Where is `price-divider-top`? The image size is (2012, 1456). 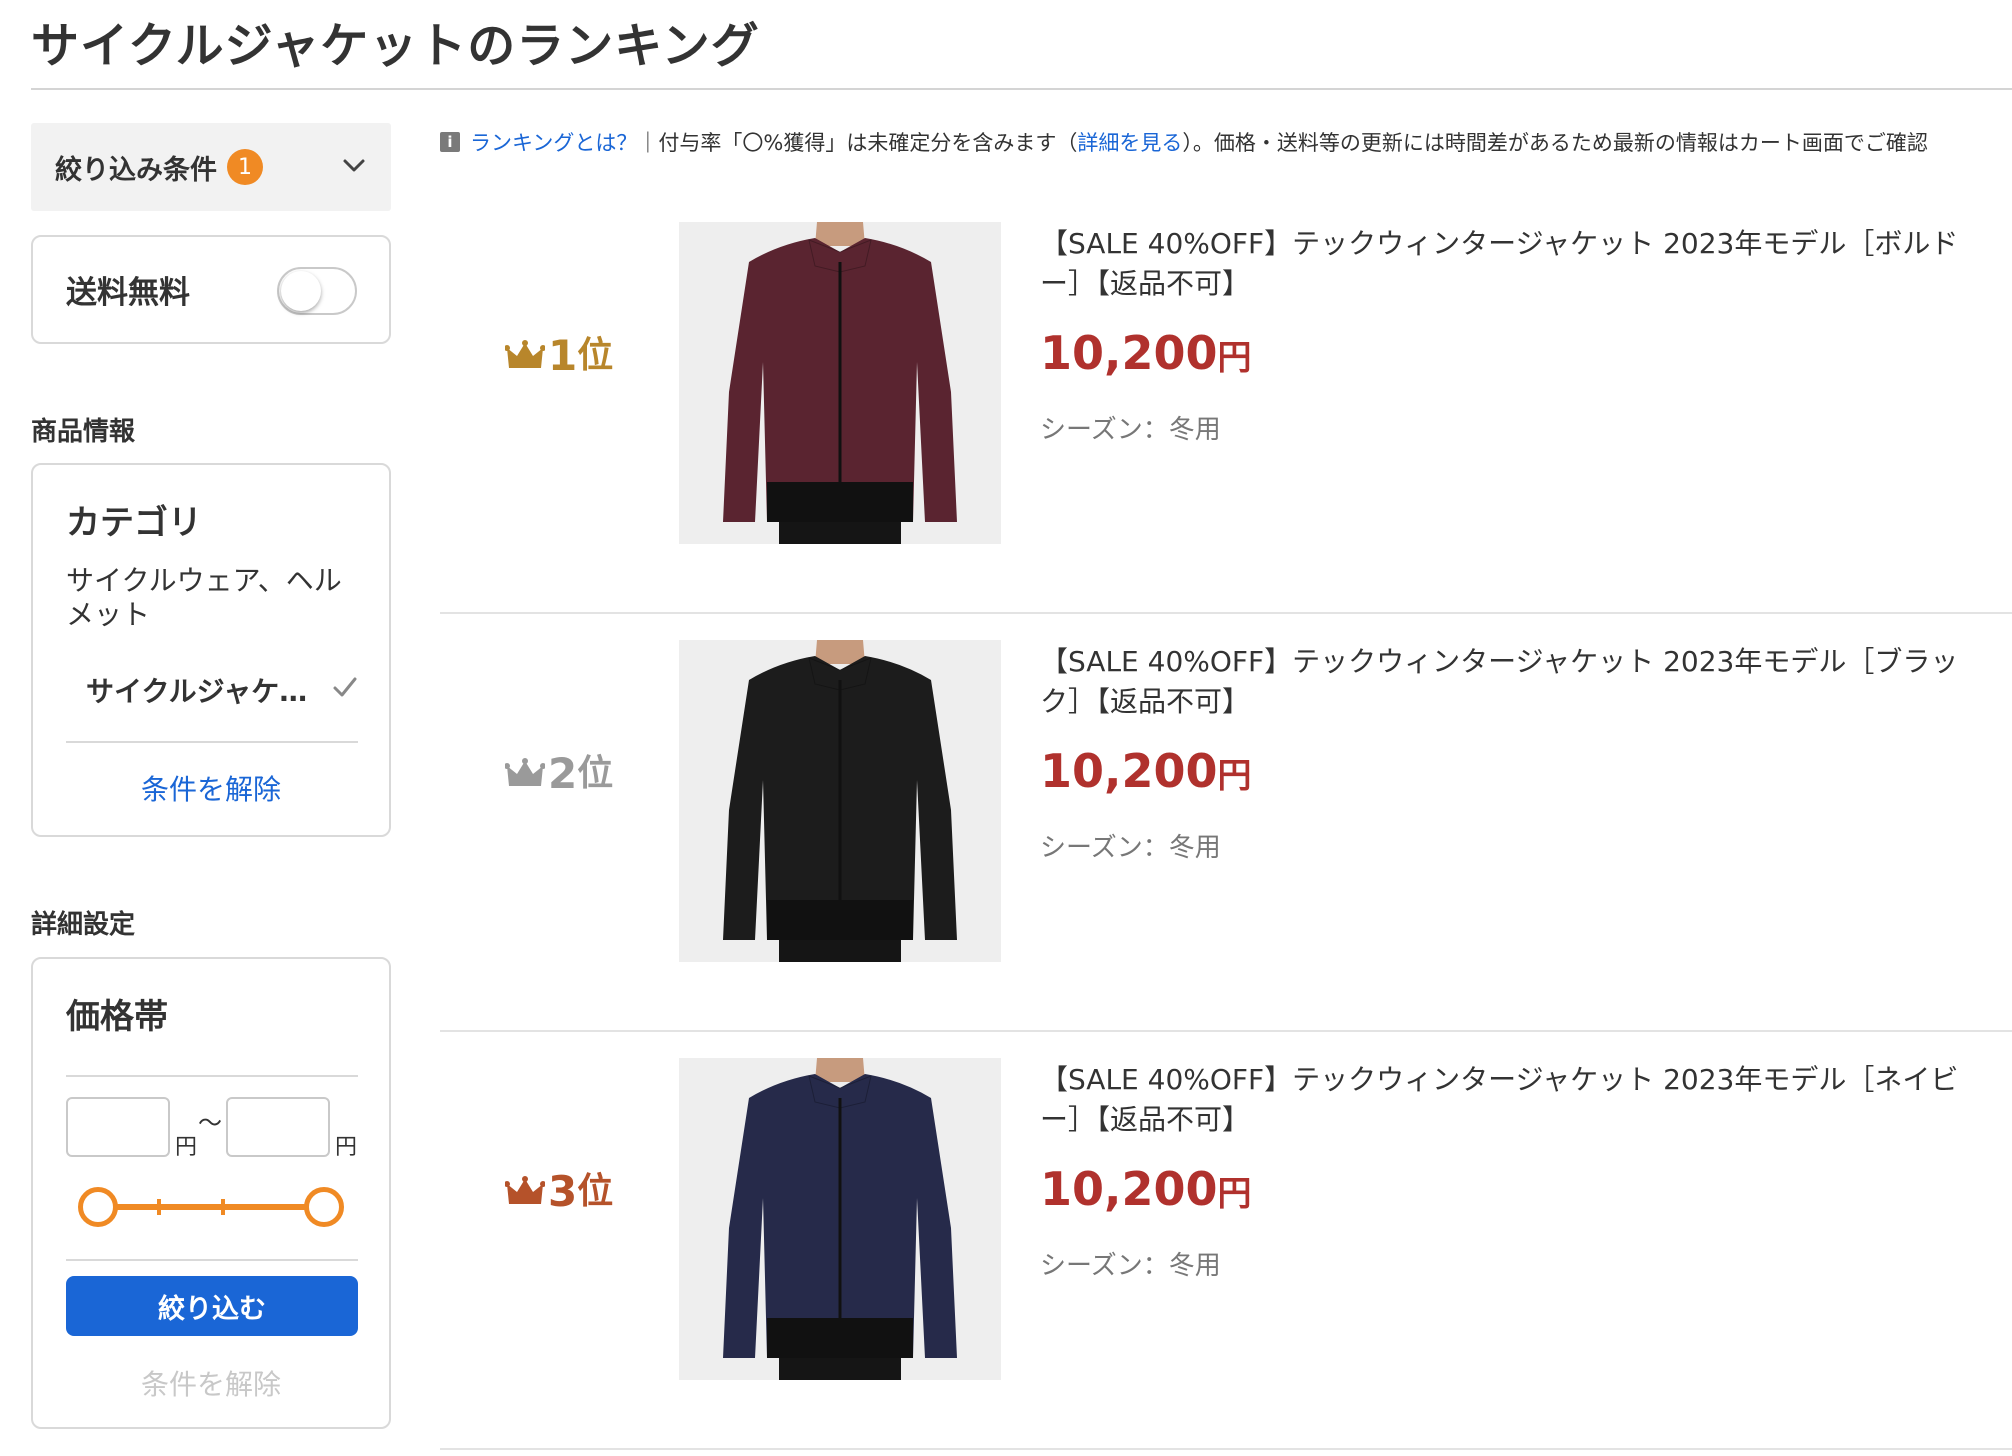
price-divider-top is located at coordinates (212, 1076).